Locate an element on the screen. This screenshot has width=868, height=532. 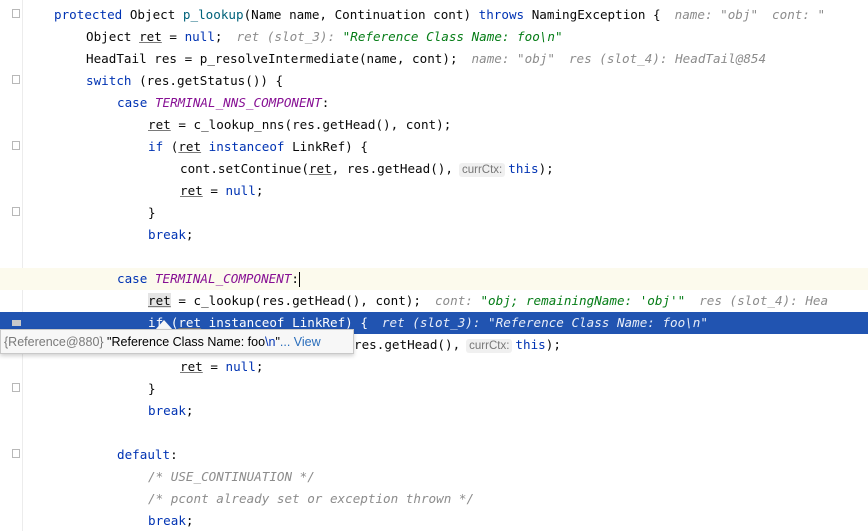
inline-debug-hint: res (slot_4): HeadTail@854 is located at coordinates (667, 58).